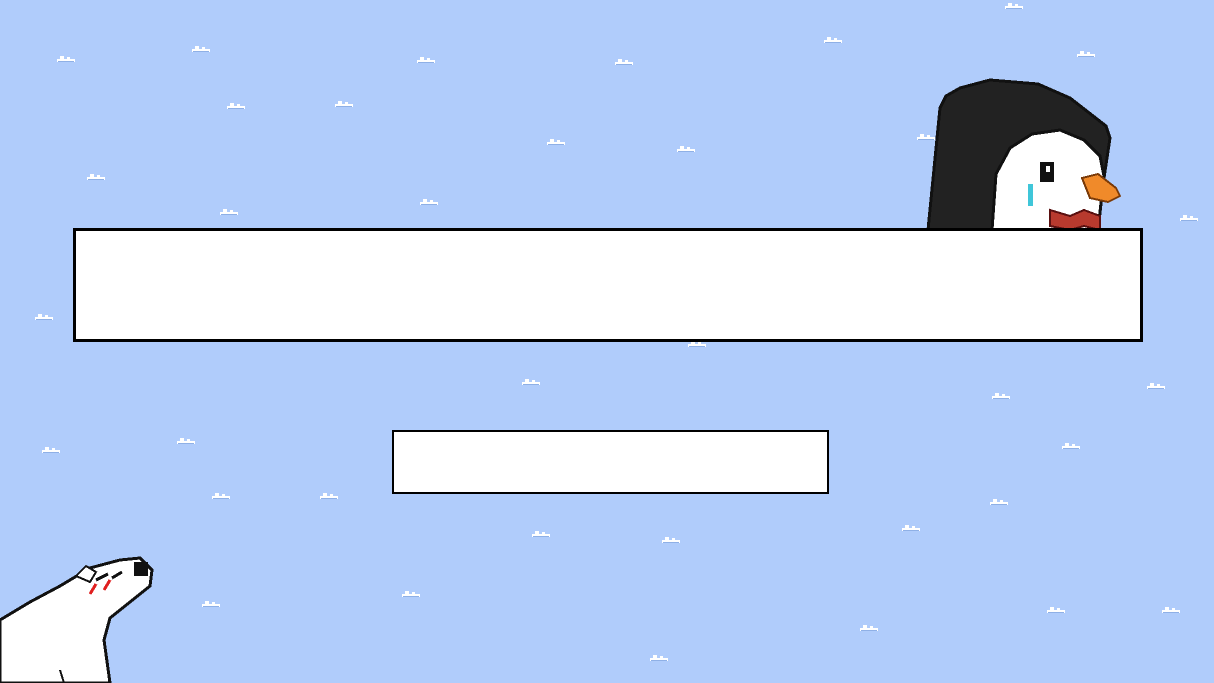 The image size is (1214, 683). Describe the element at coordinates (608, 285) in the screenshot. I see `title-panel` at that location.